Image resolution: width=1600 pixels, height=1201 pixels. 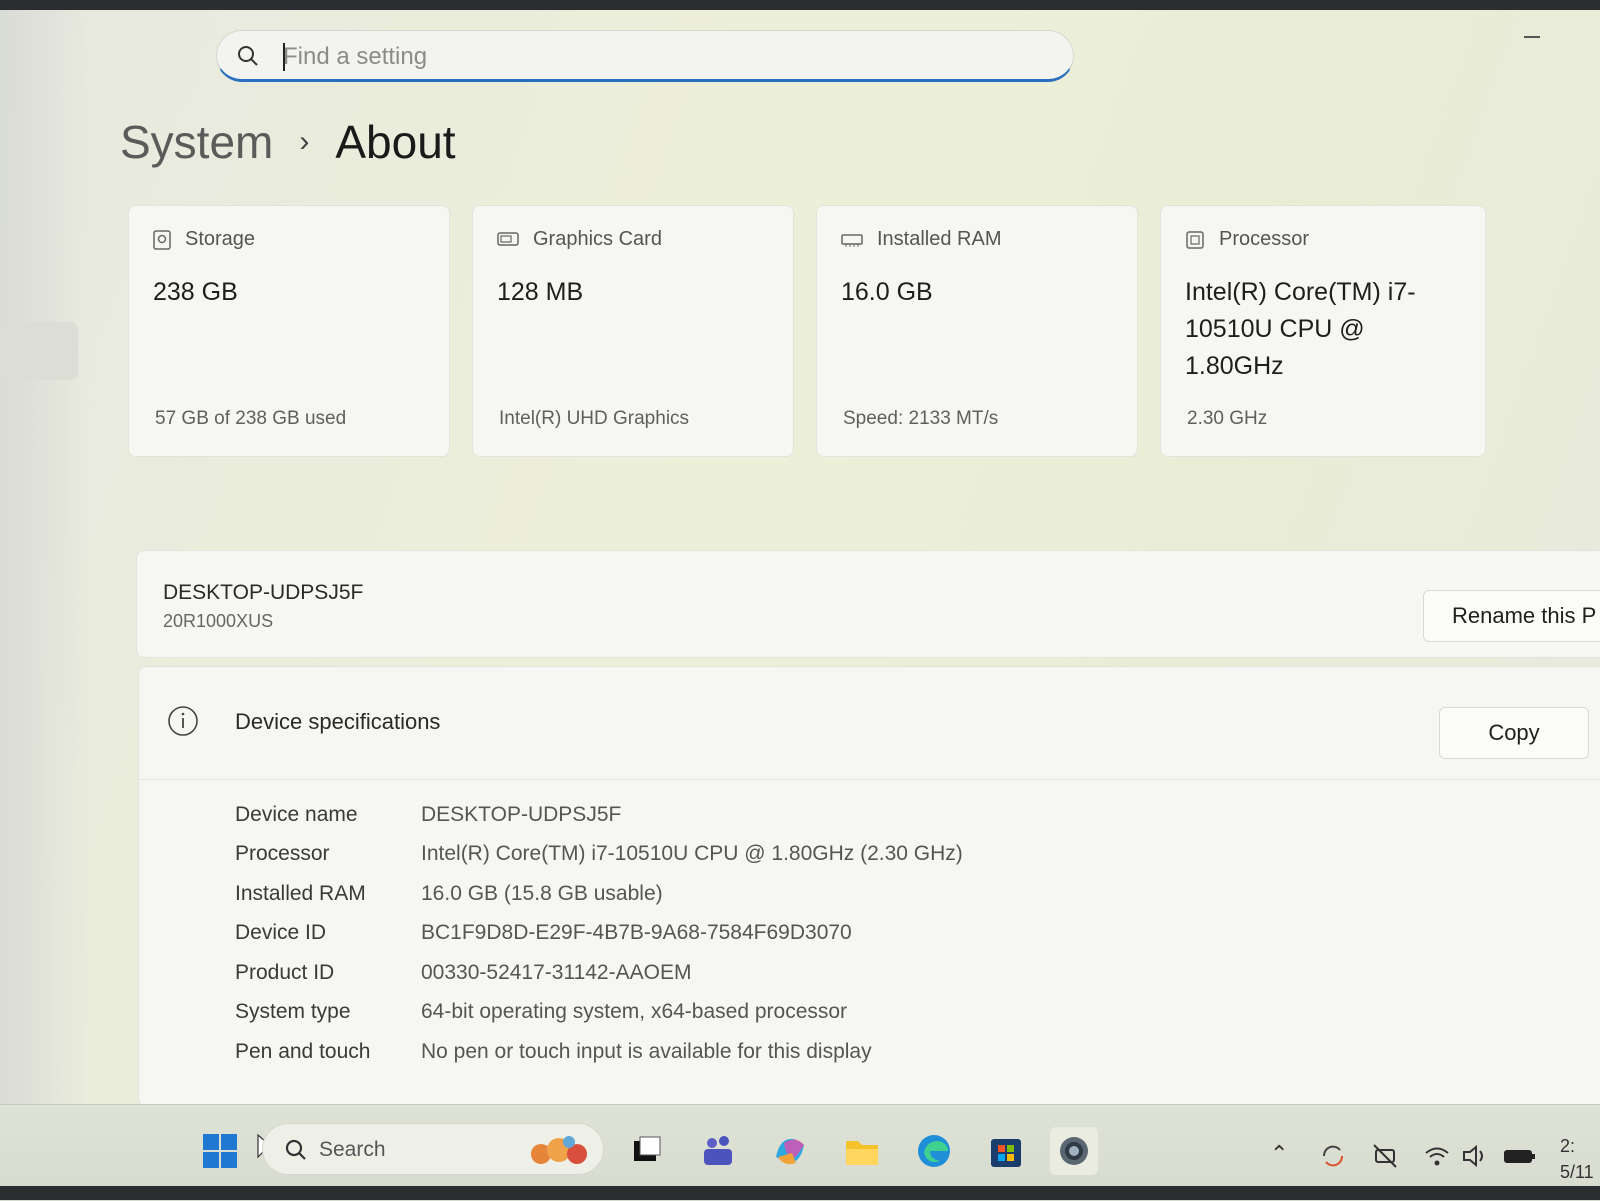 I want to click on specs-header: Device specifications Copy, so click(x=869, y=723).